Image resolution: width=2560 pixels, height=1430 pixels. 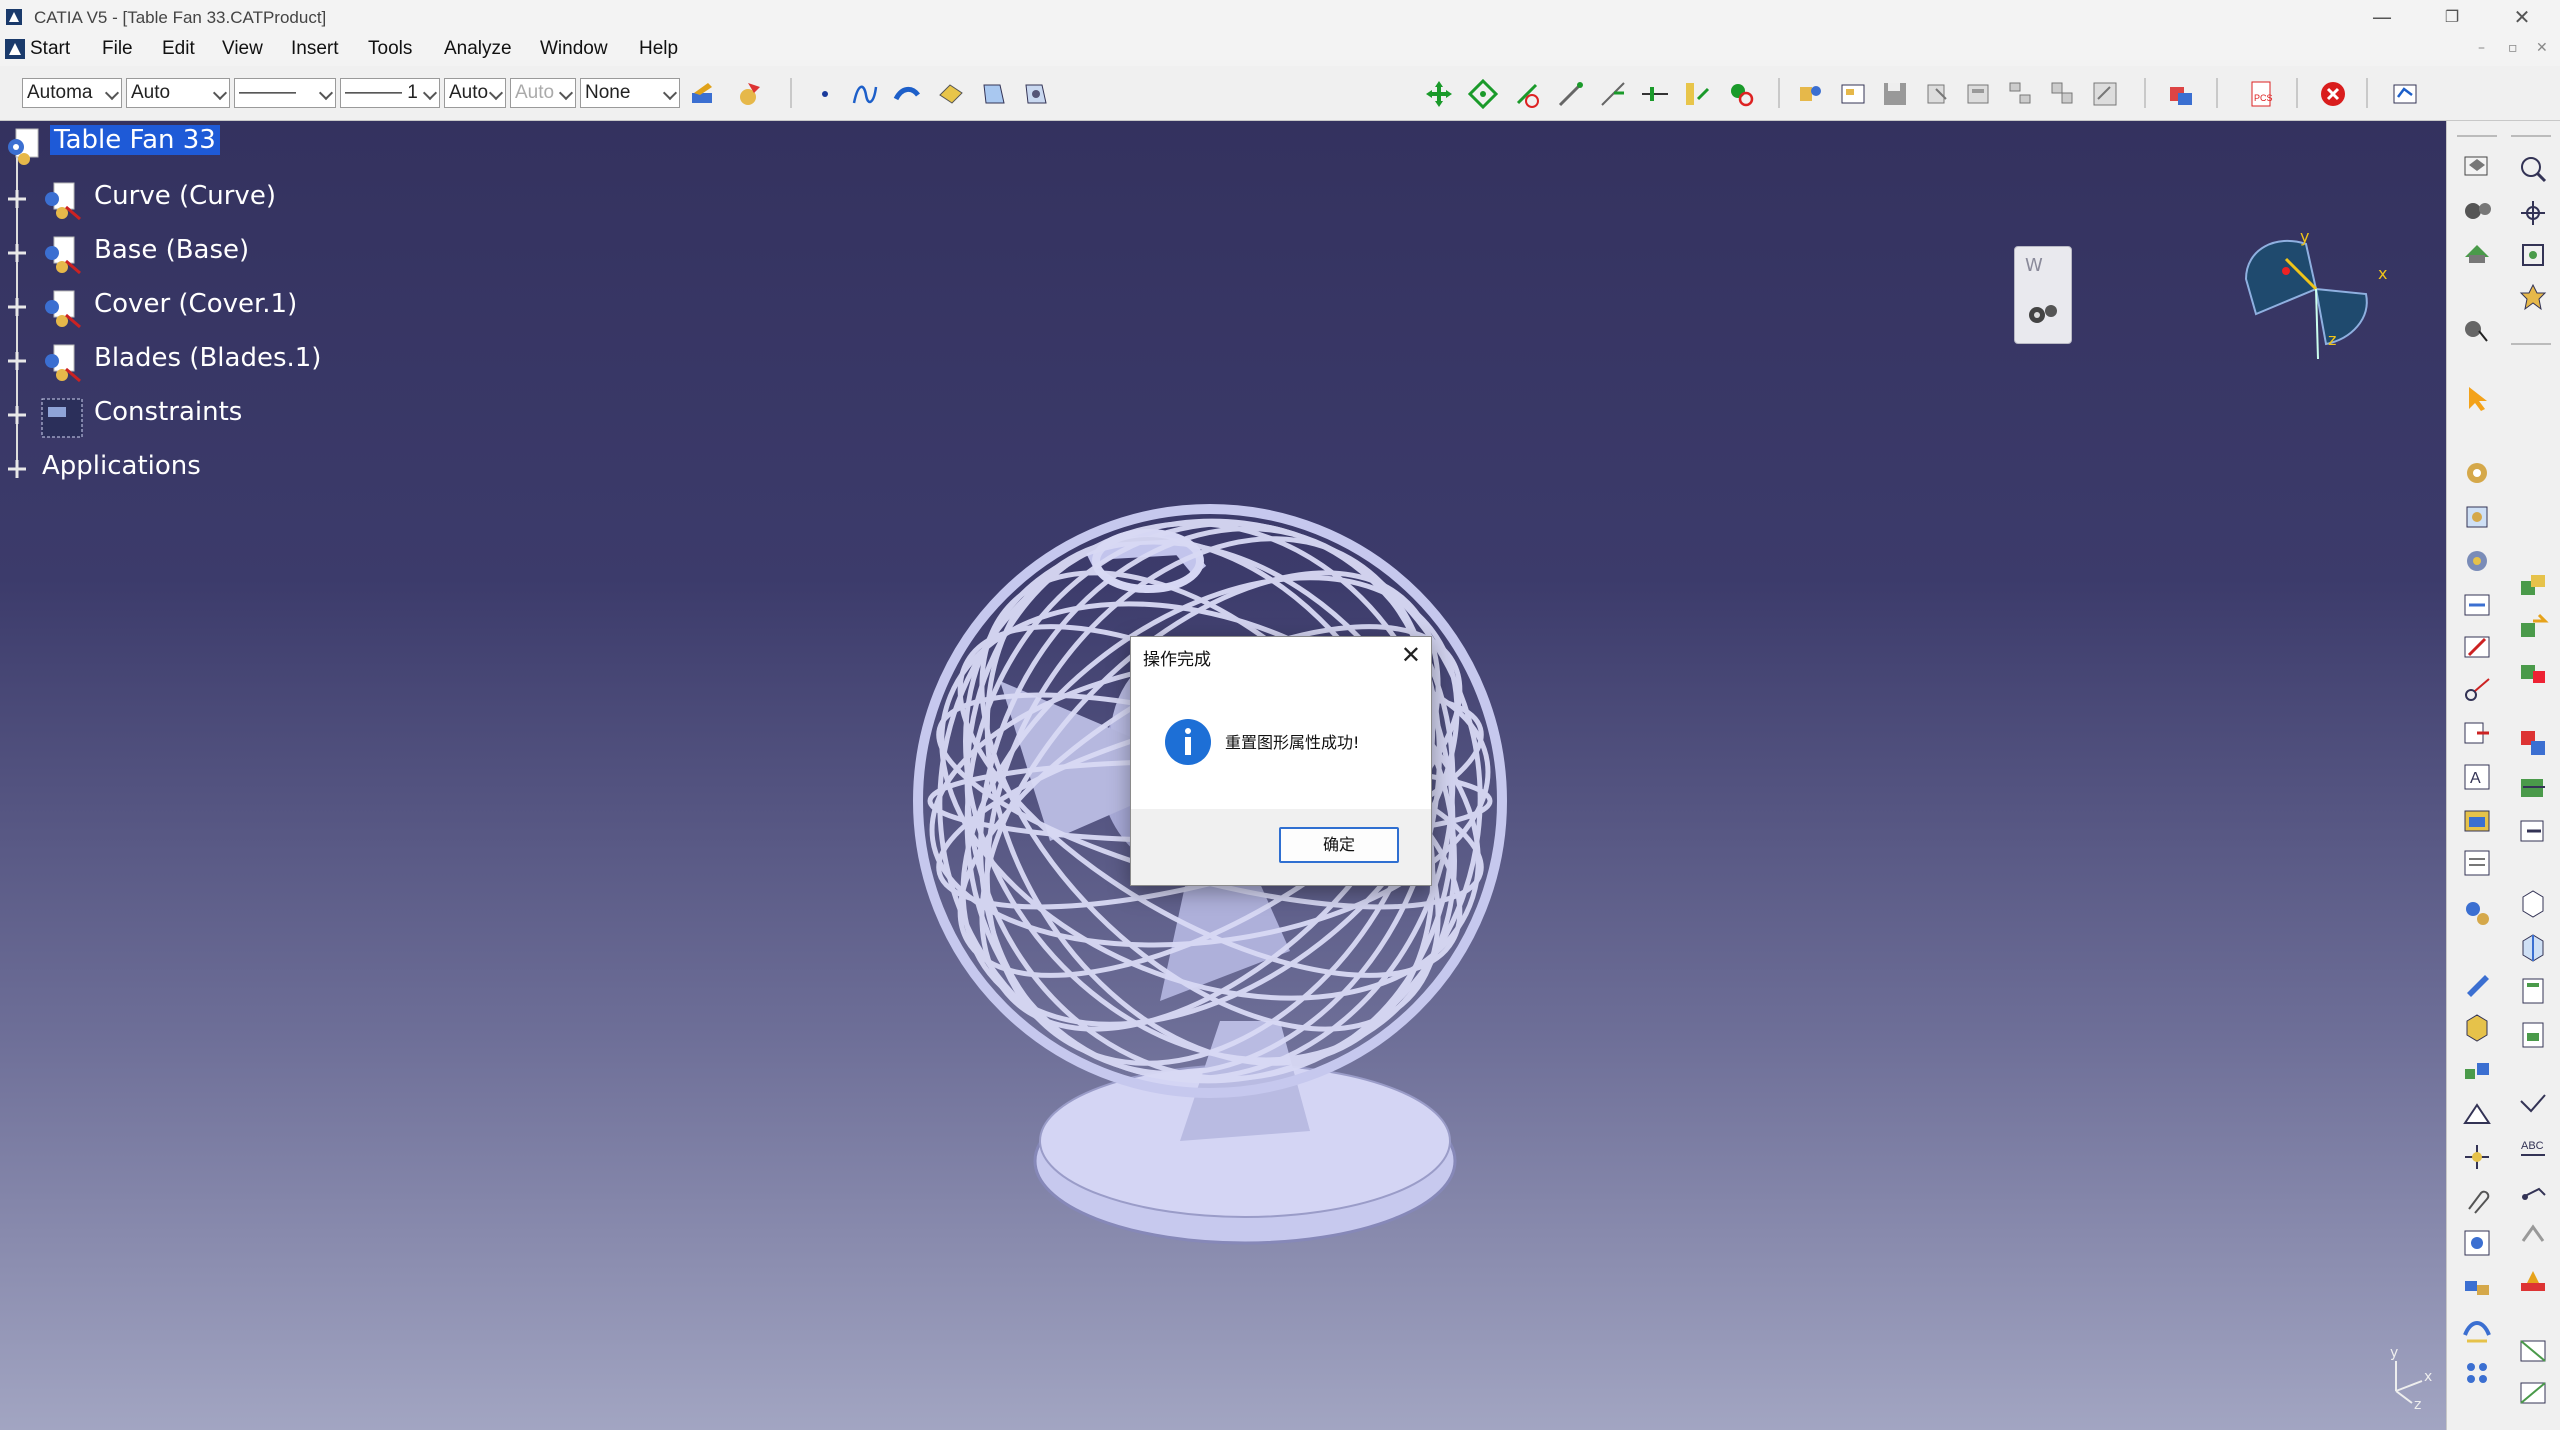 I want to click on menu-insert: Insert, so click(x=315, y=49).